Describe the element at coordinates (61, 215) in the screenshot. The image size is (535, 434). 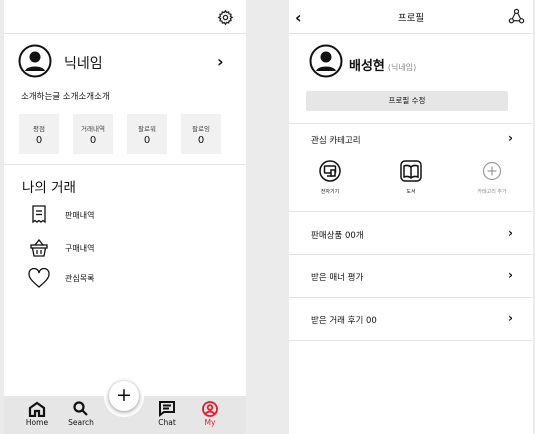
I see `menu-item-sales: 판매내역` at that location.